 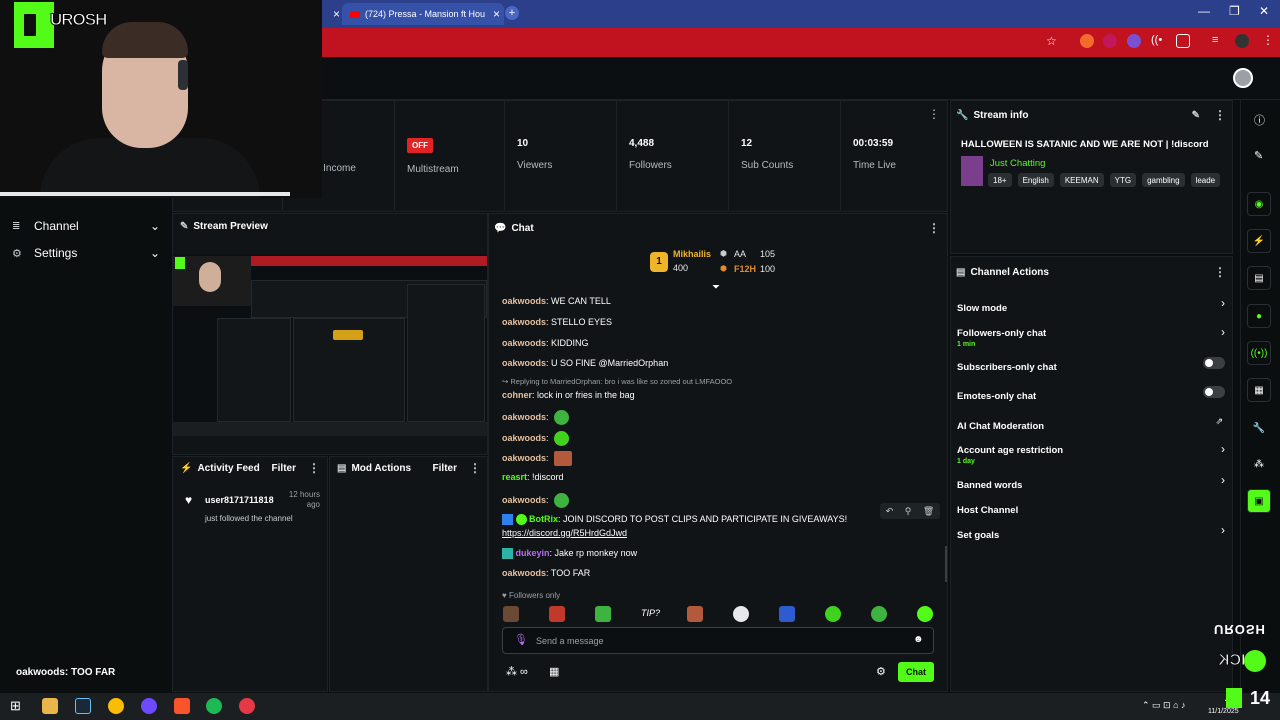 What do you see at coordinates (1204, 11) in the screenshot?
I see `minimize-icon: —` at bounding box center [1204, 11].